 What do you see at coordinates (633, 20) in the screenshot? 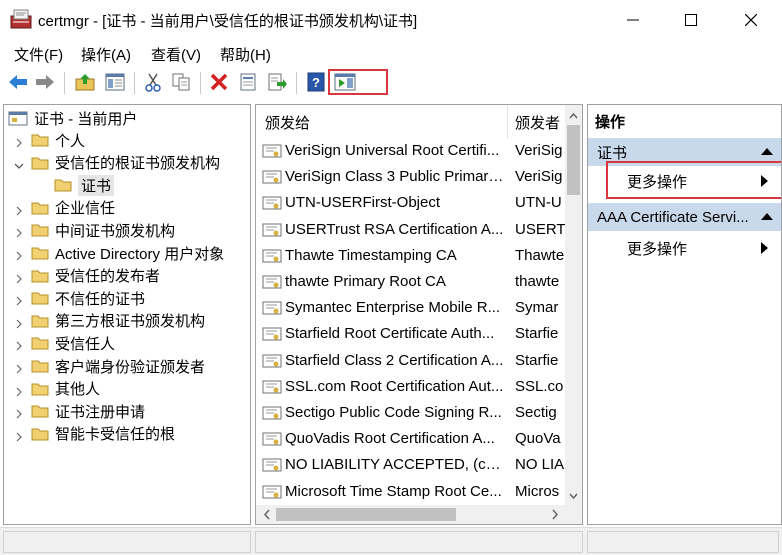
I see `minimize-button` at bounding box center [633, 20].